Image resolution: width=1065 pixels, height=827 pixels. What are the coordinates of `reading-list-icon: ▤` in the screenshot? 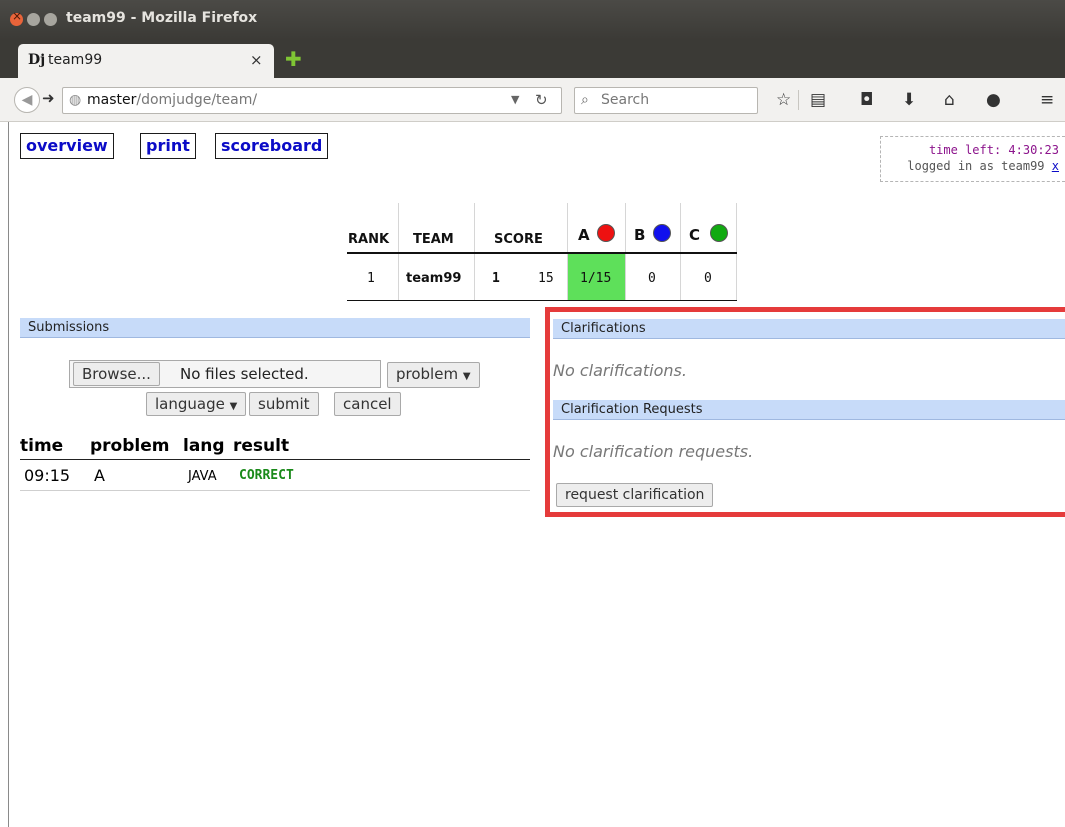 It's located at (818, 100).